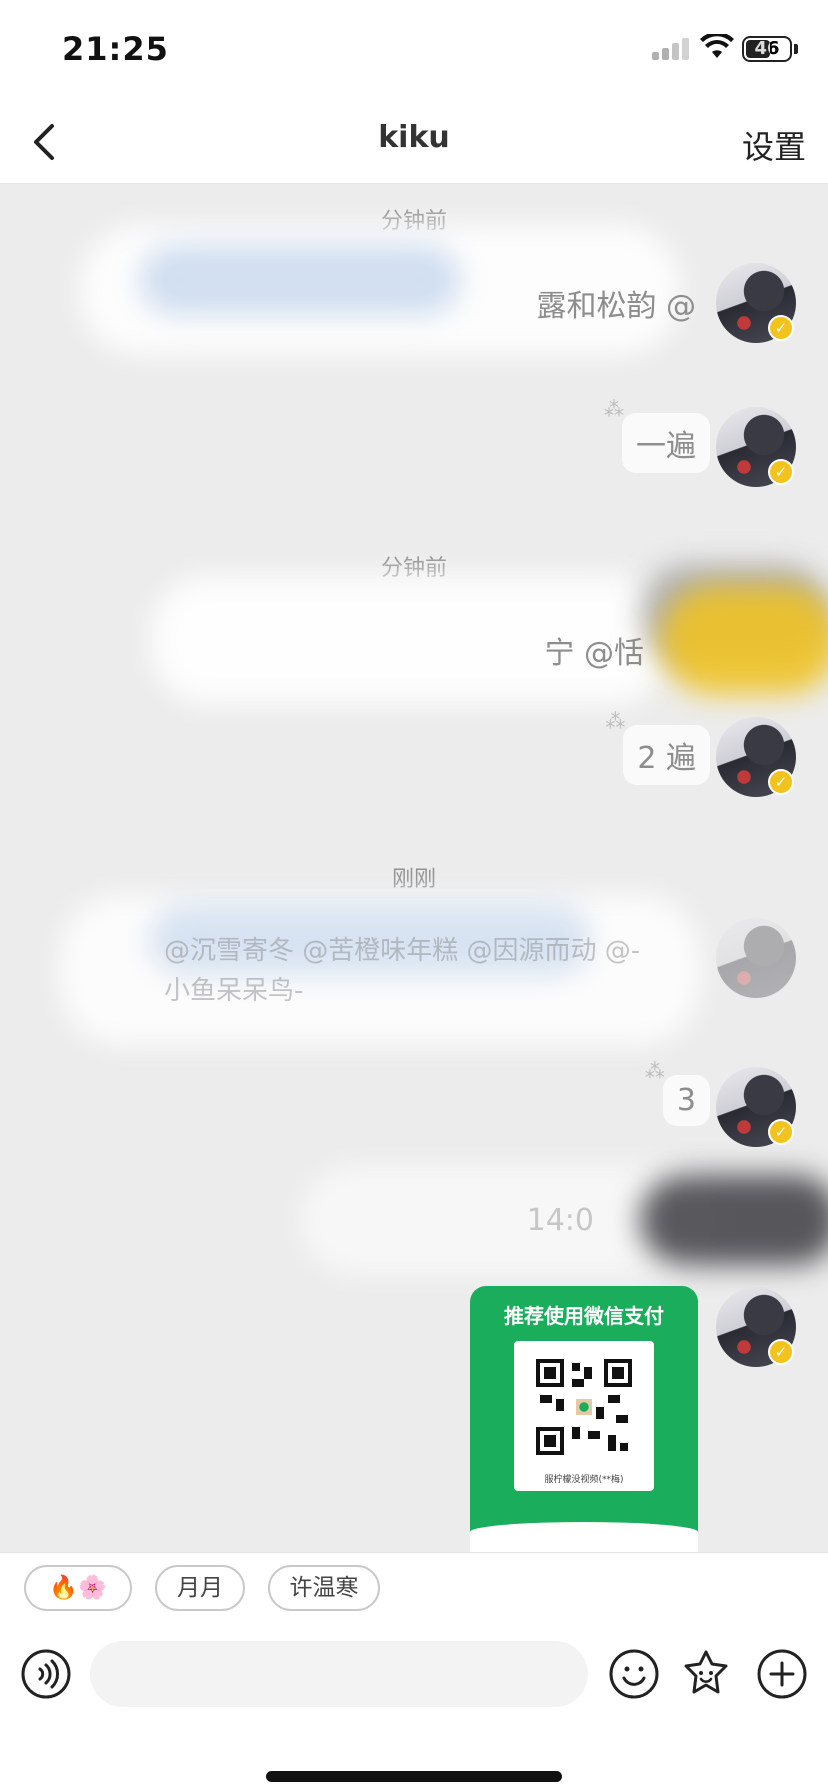 Image resolution: width=828 pixels, height=1792 pixels. What do you see at coordinates (774, 145) in the screenshot?
I see `settings-button: 设置` at bounding box center [774, 145].